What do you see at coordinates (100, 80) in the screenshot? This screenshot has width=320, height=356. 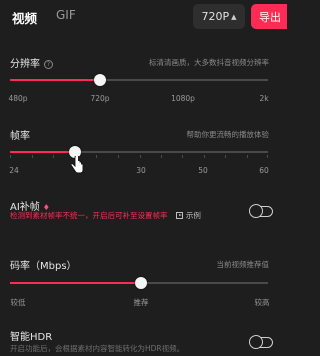 I see `resolution-slider-thumb` at bounding box center [100, 80].